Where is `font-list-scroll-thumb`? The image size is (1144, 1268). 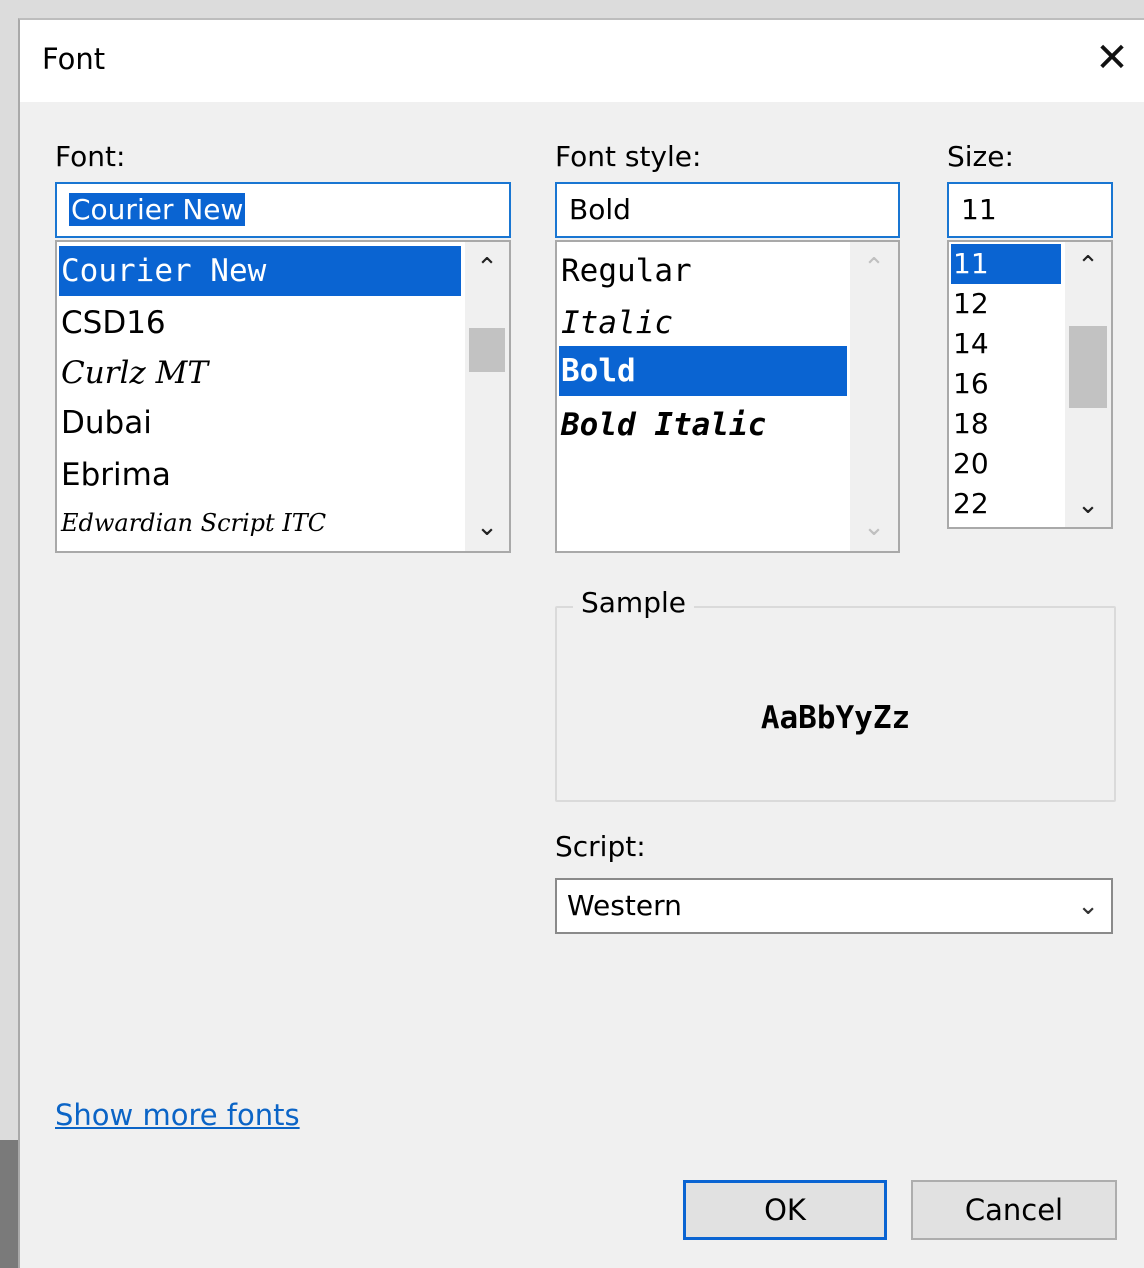 font-list-scroll-thumb is located at coordinates (487, 350).